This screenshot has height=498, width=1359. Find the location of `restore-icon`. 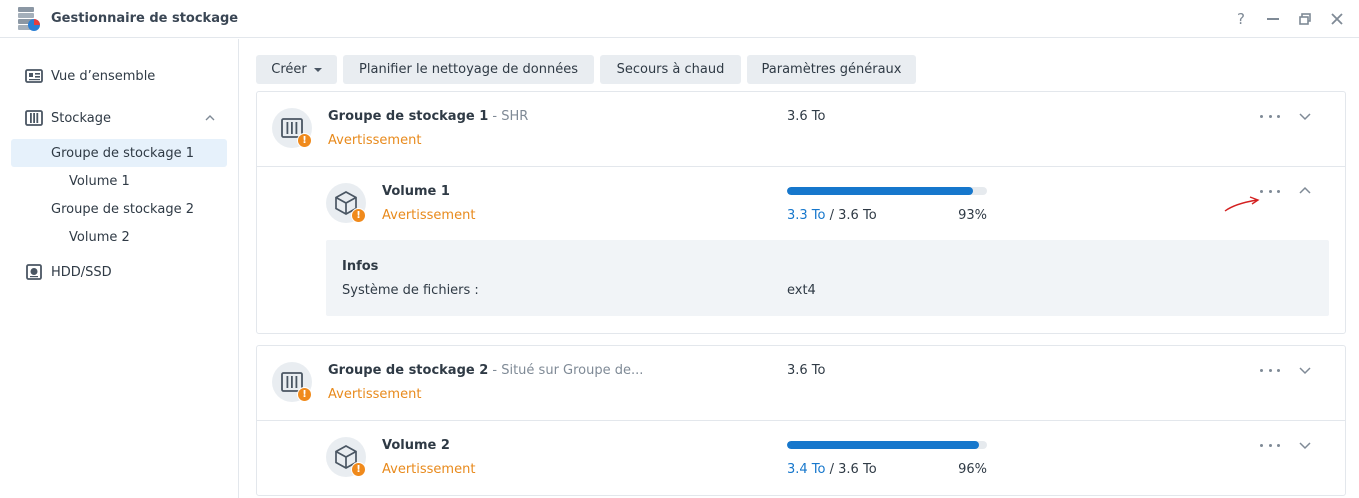

restore-icon is located at coordinates (1305, 19).